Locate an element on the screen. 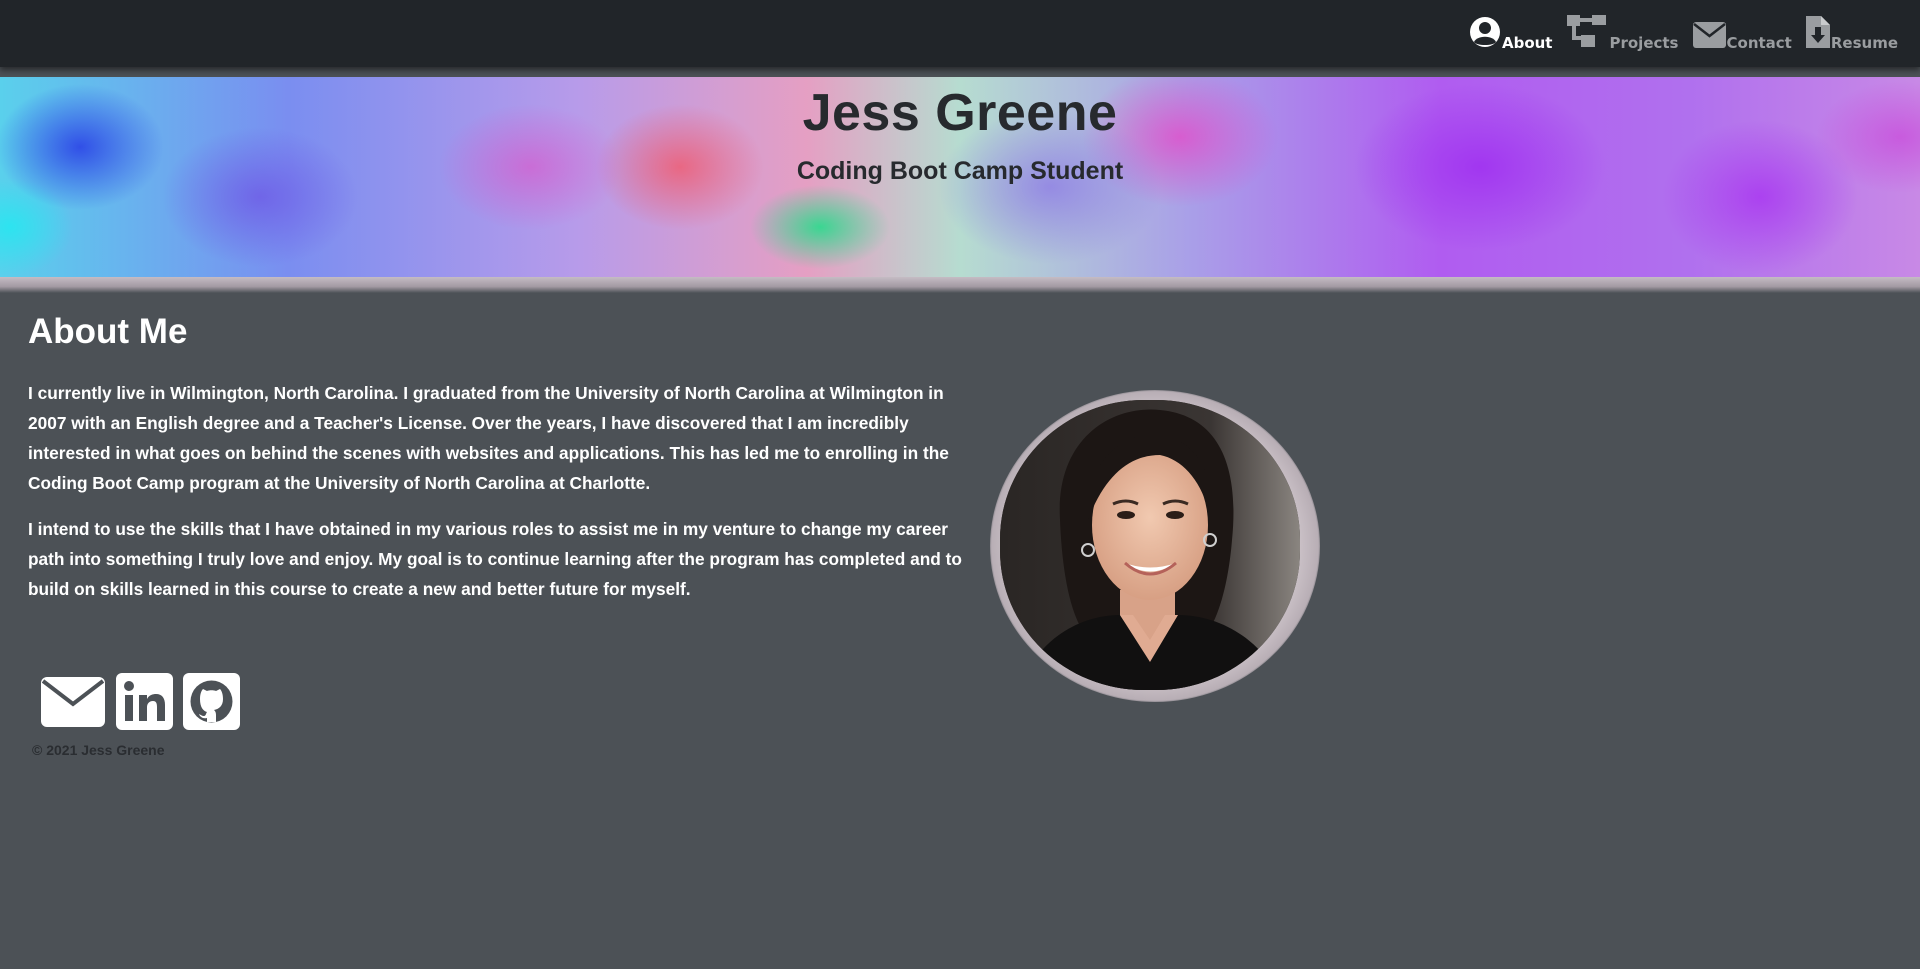 This screenshot has height=969, width=1920. top-navbar: About Projects Contact Resume is located at coordinates (960, 33).